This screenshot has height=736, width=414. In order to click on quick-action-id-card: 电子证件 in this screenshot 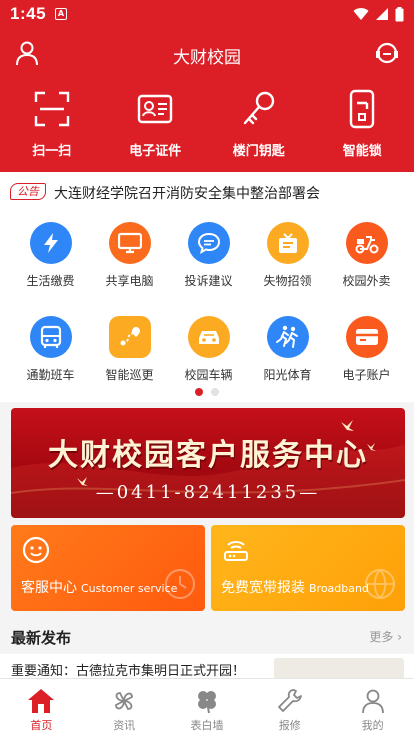, I will do `click(156, 124)`.